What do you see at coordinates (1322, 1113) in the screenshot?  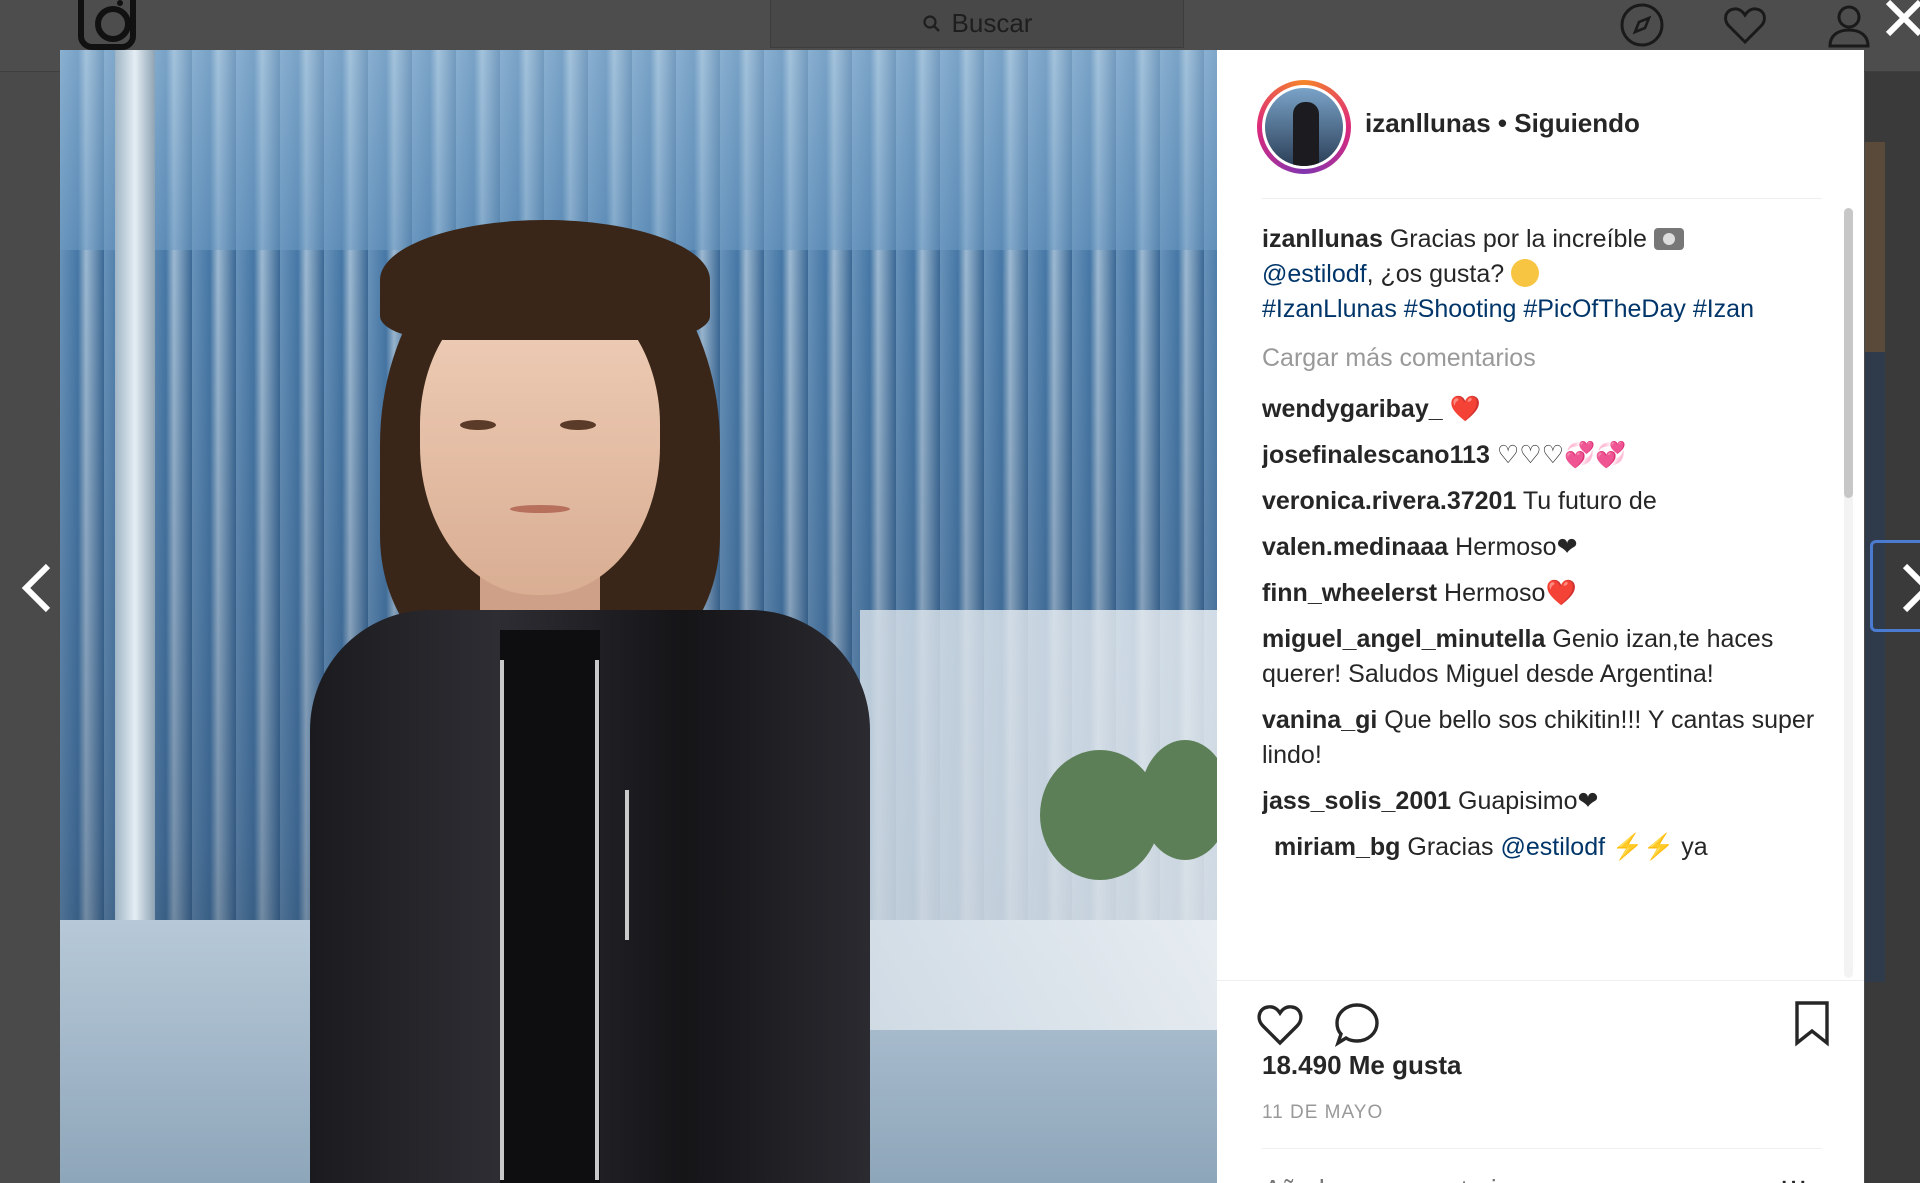 I see `post-date: 11 DE MAYO` at bounding box center [1322, 1113].